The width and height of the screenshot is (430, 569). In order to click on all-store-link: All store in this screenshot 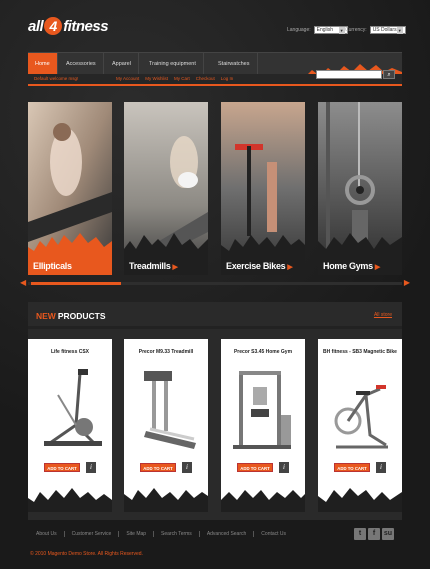, I will do `click(383, 315)`.